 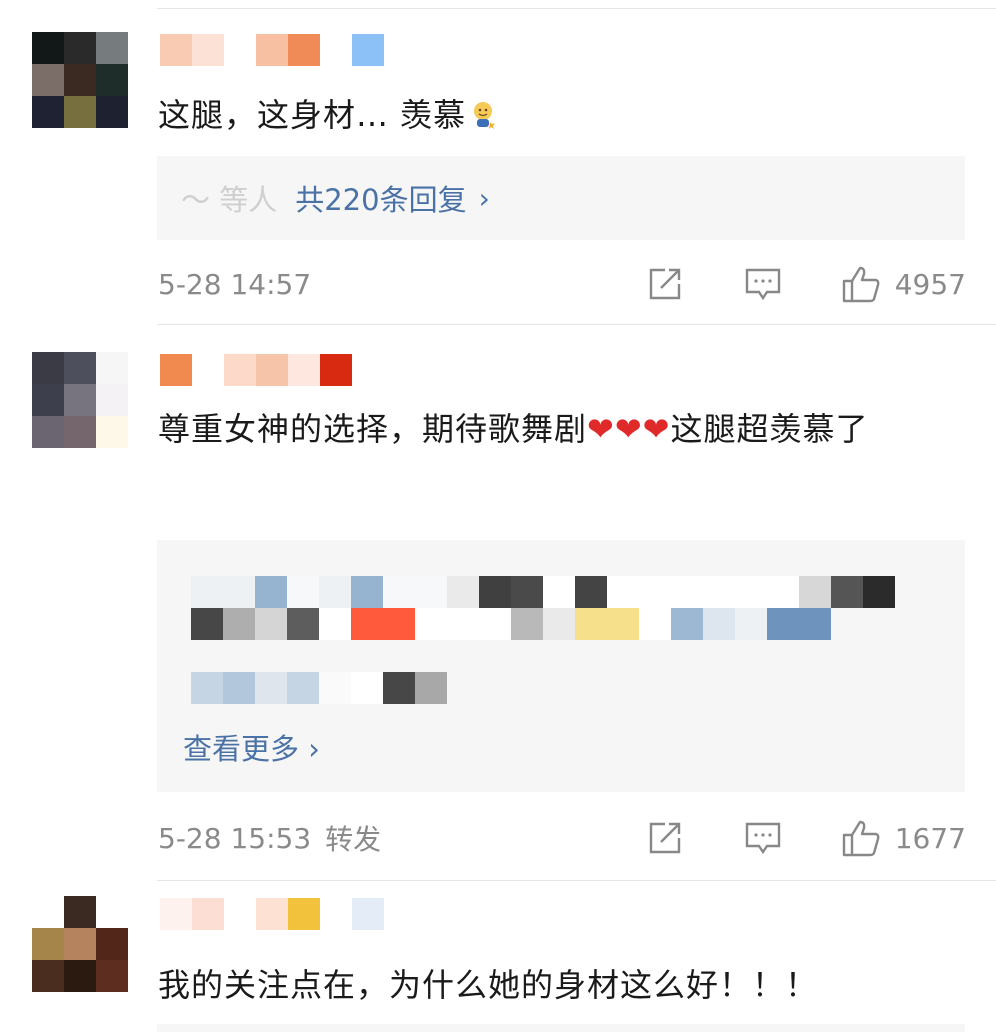 I want to click on comment-meta: 5-28 15:53 转发 1677, so click(x=562, y=838).